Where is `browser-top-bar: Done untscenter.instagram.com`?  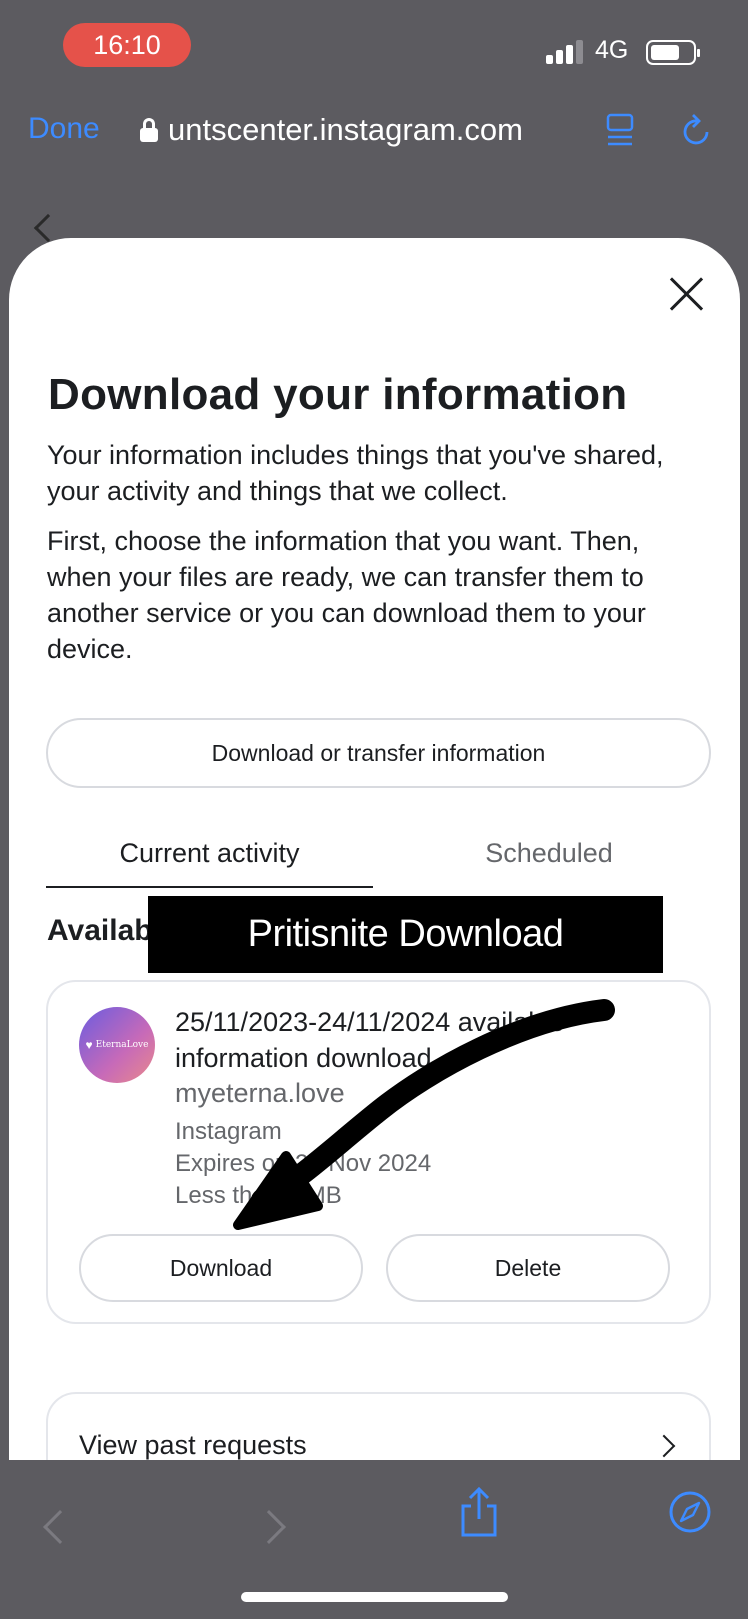 browser-top-bar: Done untscenter.instagram.com is located at coordinates (374, 134).